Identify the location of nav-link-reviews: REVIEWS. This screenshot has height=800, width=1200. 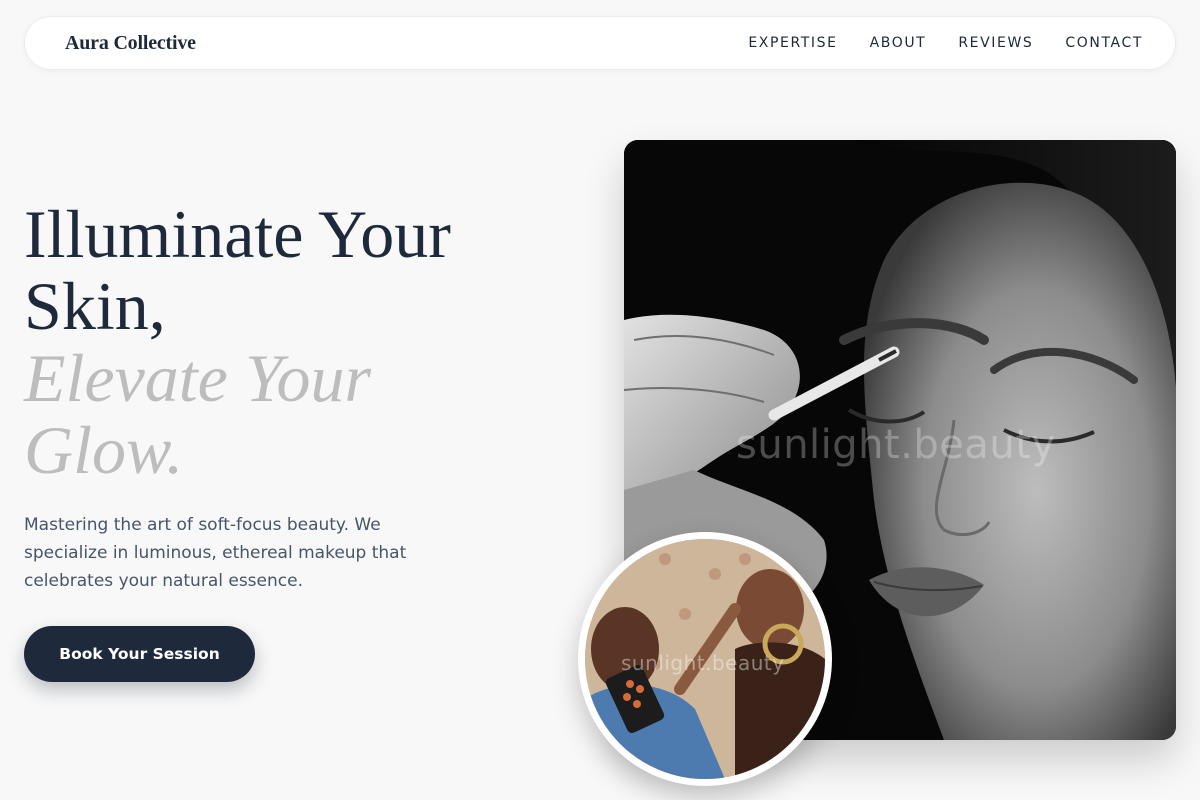
(995, 43).